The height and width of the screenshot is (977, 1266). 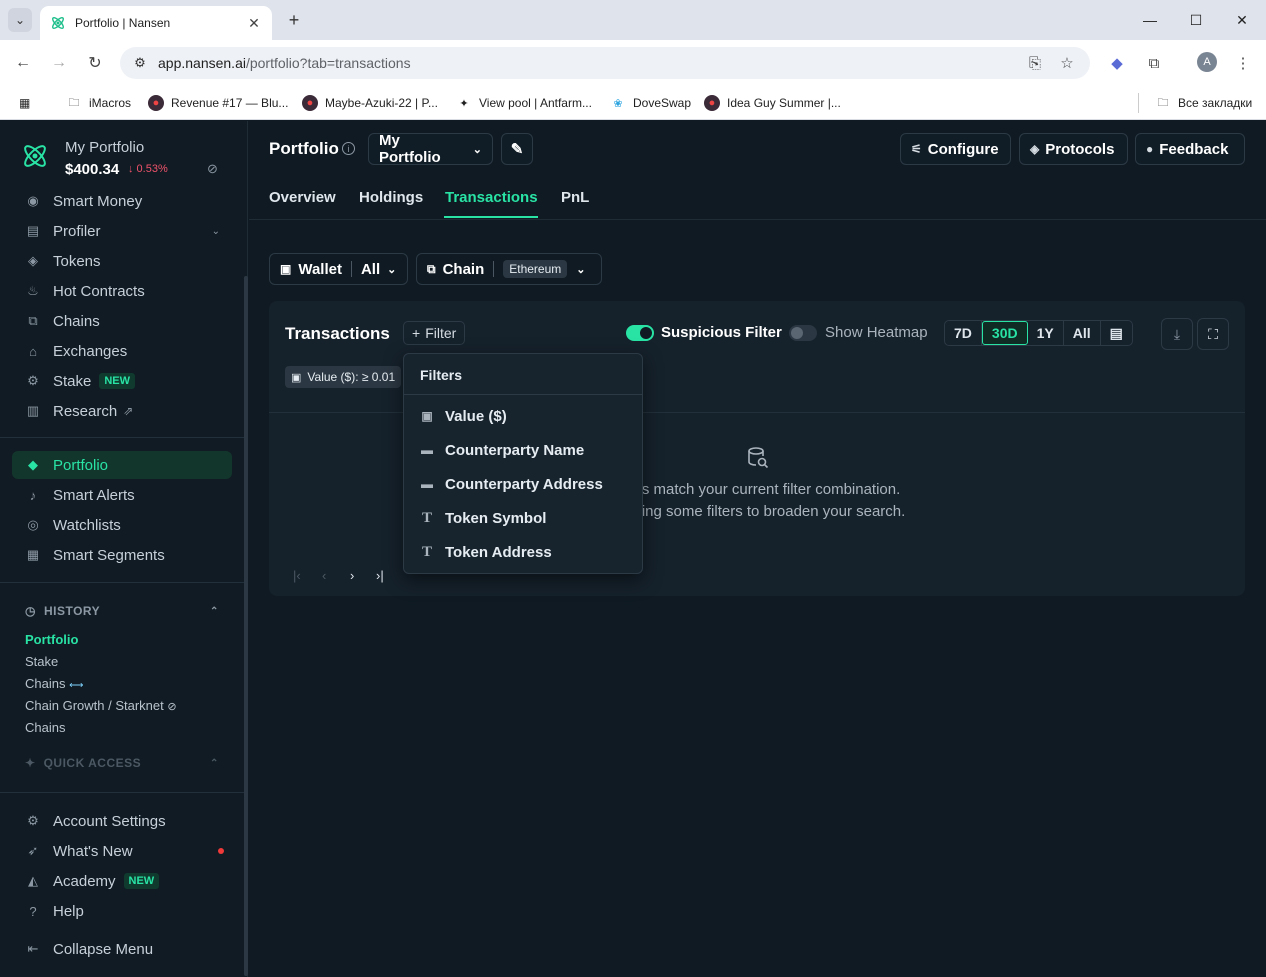 I want to click on add-filter-button: + Filter, so click(x=434, y=333).